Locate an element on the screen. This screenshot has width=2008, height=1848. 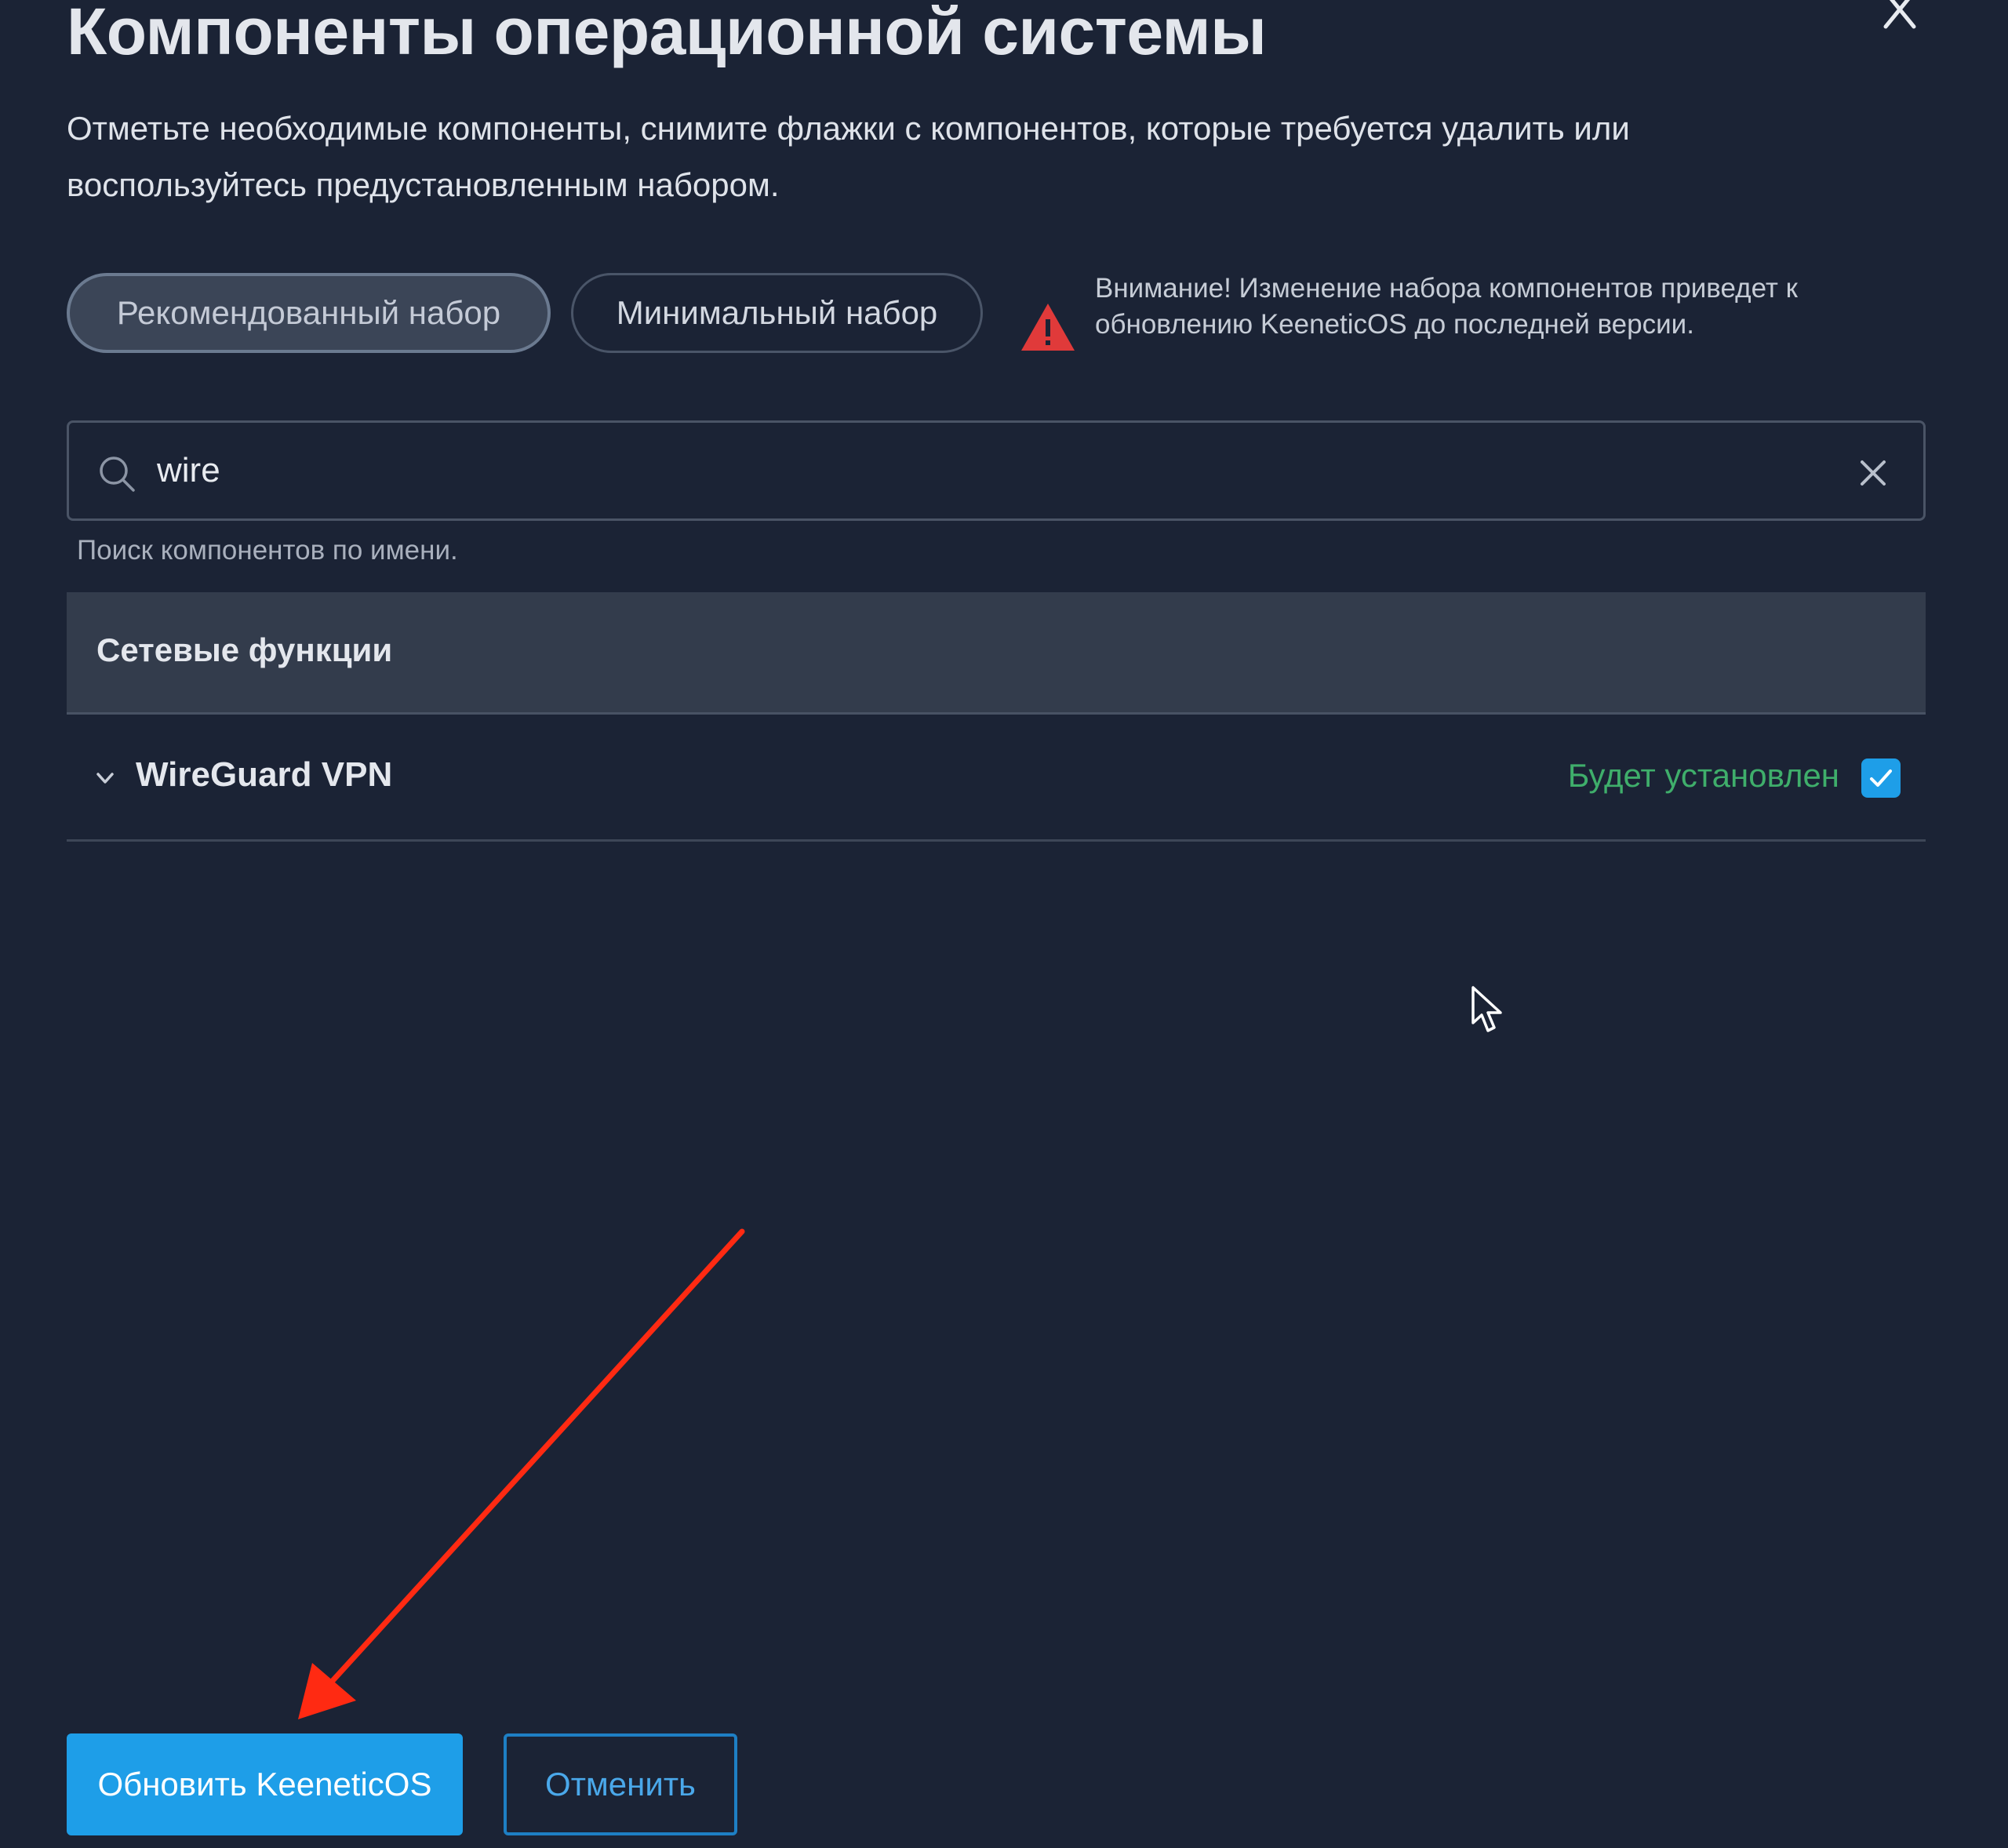
search-input is located at coordinates (980, 471).